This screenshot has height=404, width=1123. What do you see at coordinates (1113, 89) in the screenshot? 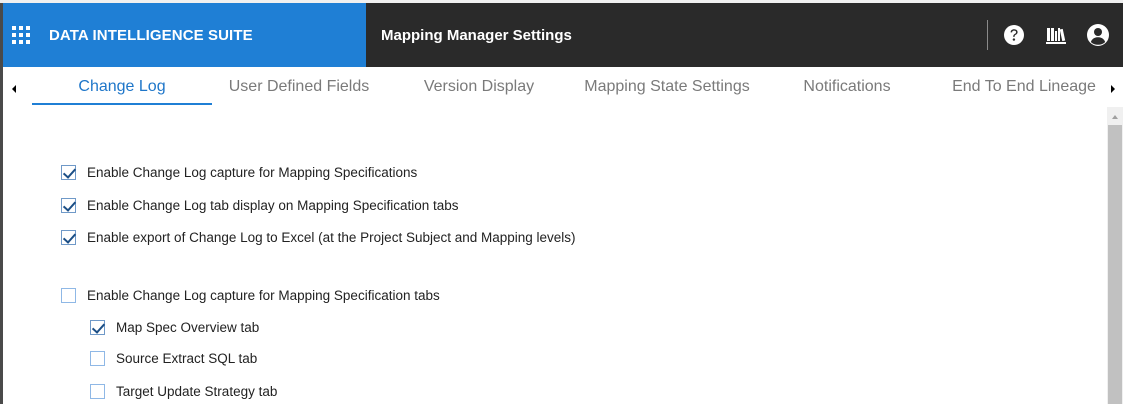
I see `tab-scroll-right-icon` at bounding box center [1113, 89].